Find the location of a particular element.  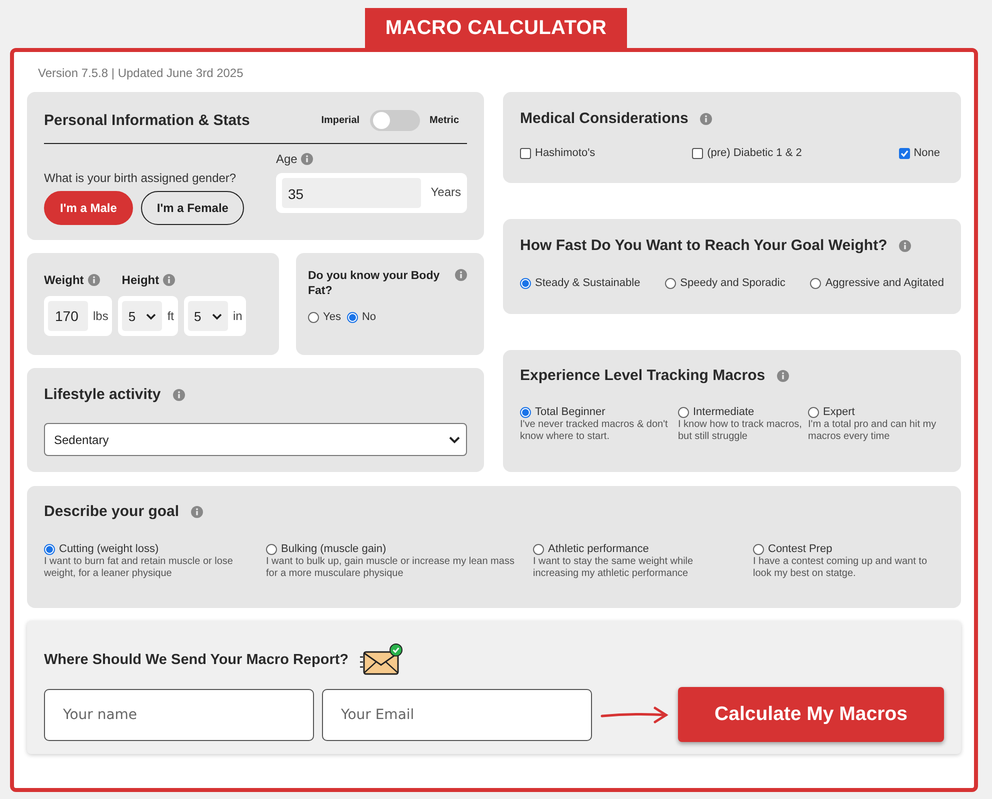

section-title: Medical Considerations is located at coordinates (604, 118).